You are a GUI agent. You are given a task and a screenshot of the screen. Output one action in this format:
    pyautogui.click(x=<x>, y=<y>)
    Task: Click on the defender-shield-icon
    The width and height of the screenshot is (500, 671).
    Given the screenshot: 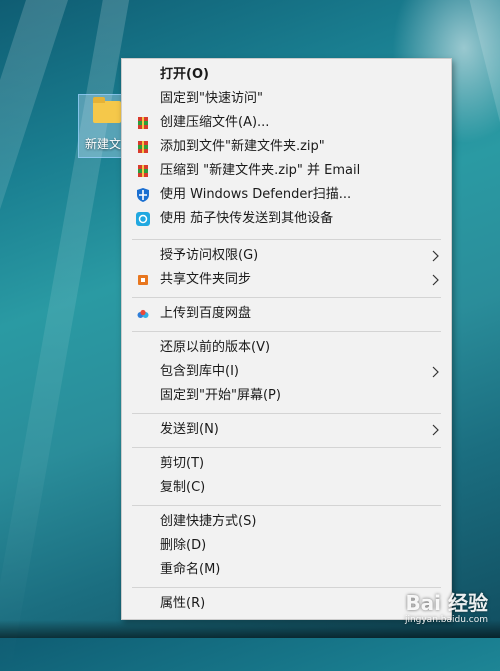 What is the action you would take?
    pyautogui.click(x=143, y=195)
    